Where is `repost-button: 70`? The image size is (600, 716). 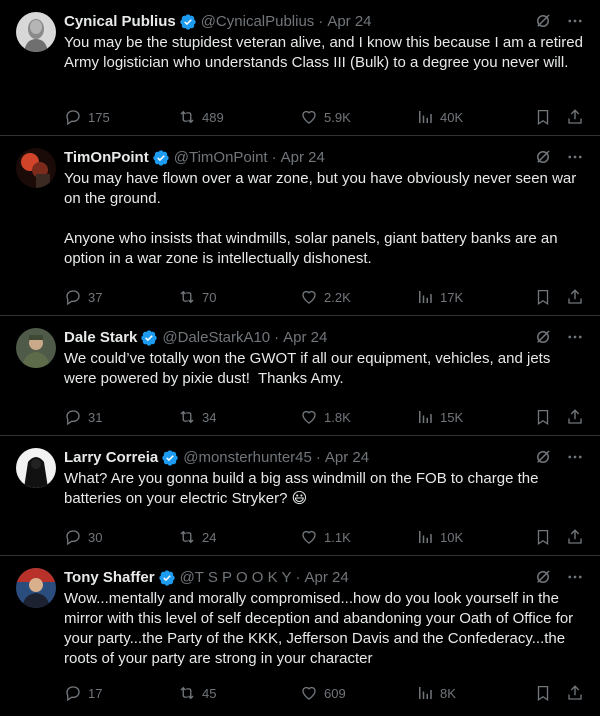
repost-button: 70 is located at coordinates (197, 297).